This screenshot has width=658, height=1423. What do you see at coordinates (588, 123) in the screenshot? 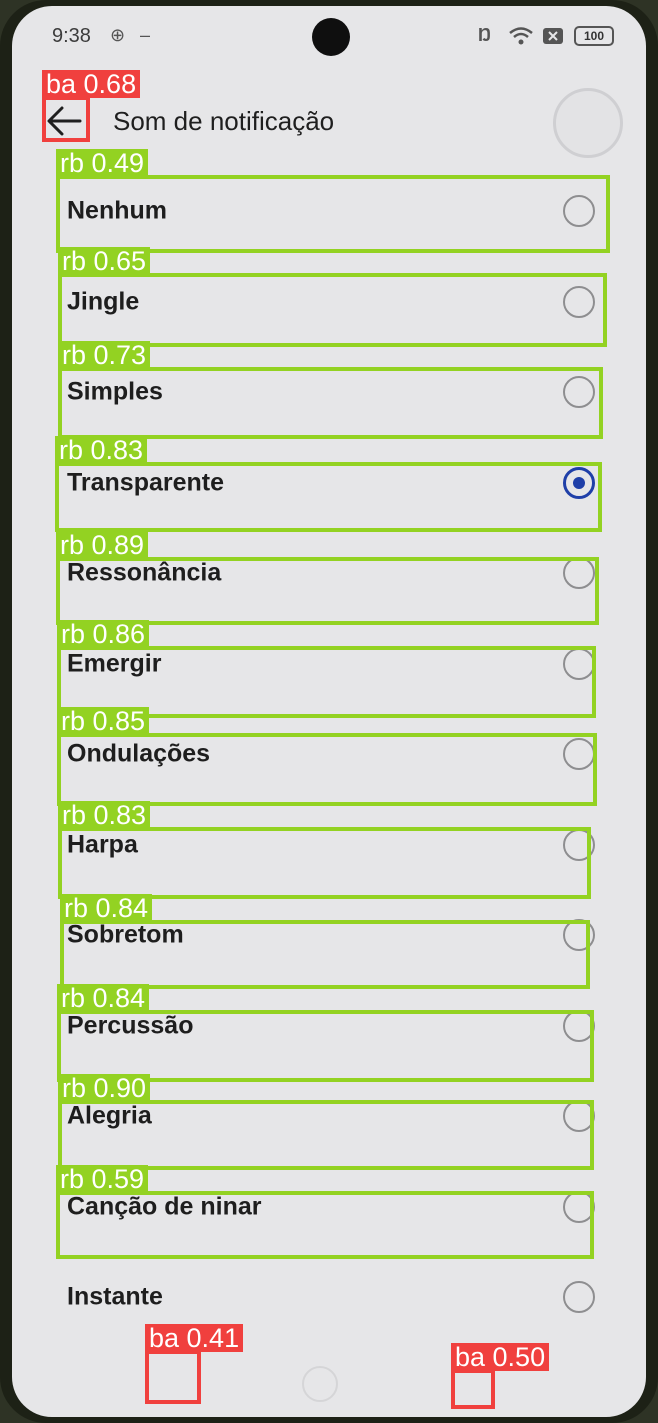
I see `floating-assist-button` at bounding box center [588, 123].